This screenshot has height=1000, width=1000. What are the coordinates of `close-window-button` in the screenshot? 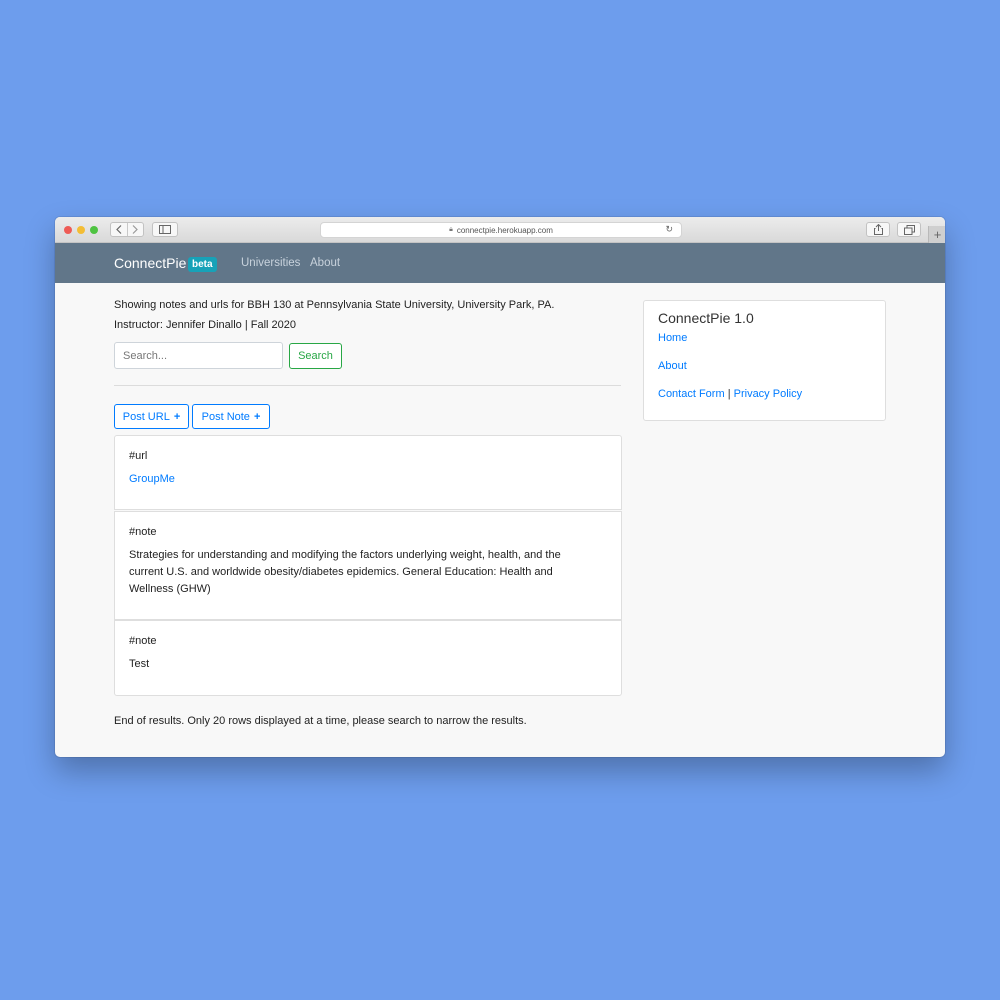 It's located at (68, 230).